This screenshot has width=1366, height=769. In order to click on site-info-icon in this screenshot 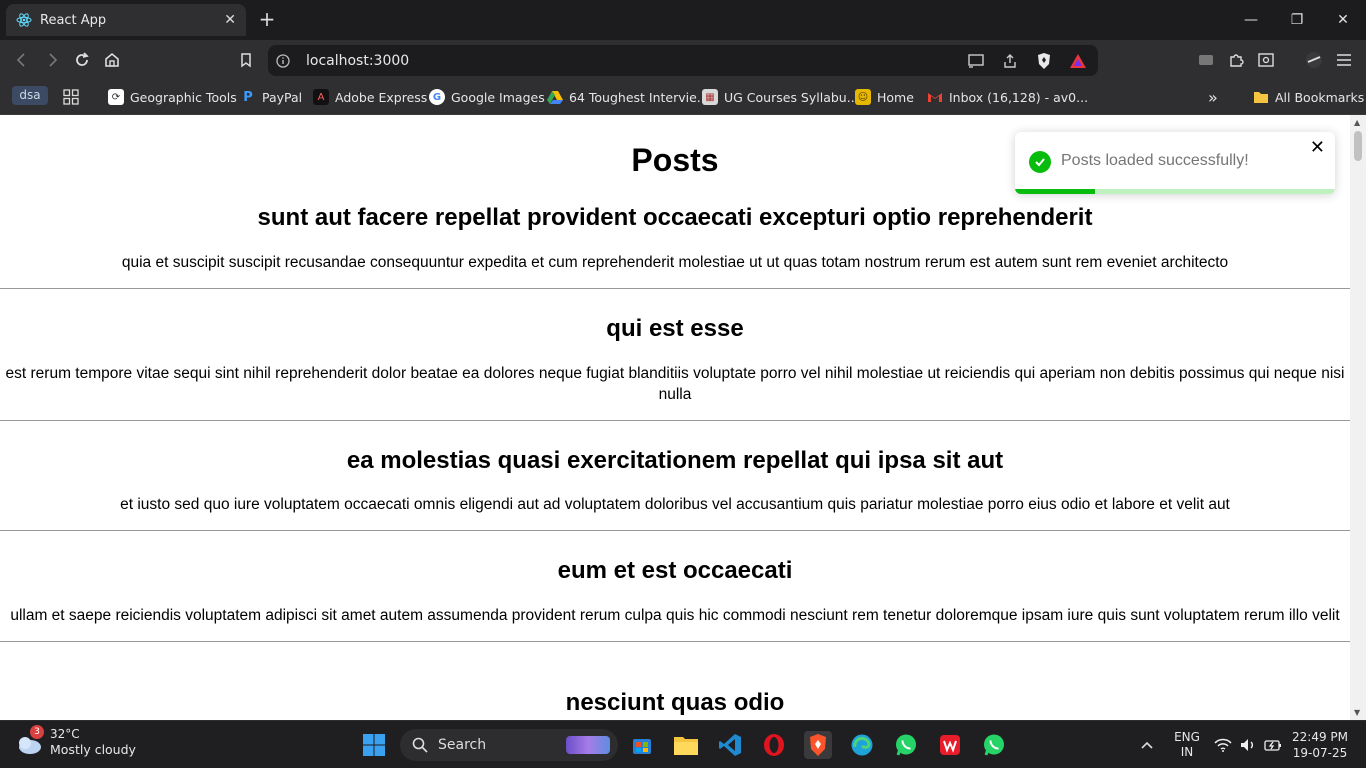, I will do `click(283, 60)`.